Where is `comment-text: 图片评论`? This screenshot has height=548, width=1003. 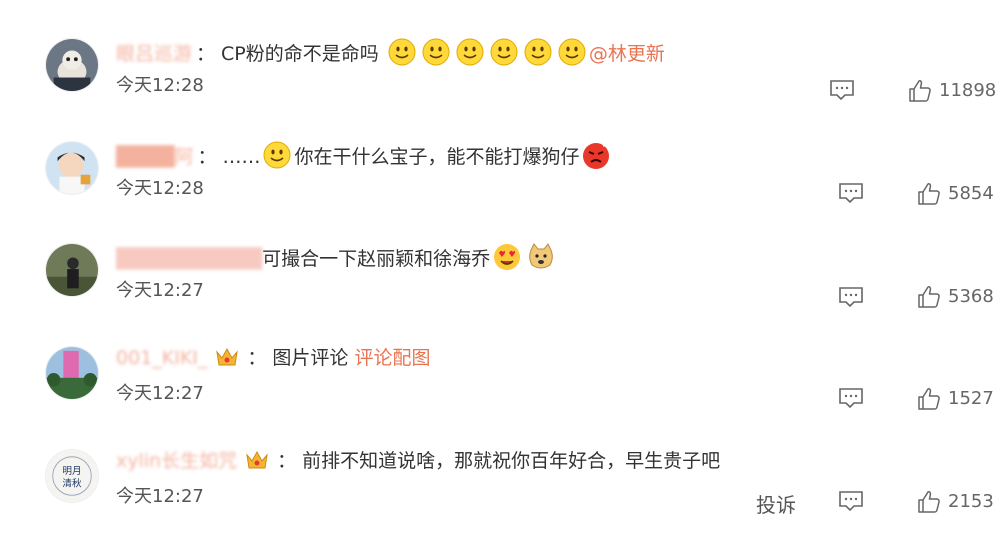
comment-text: 图片评论 is located at coordinates (310, 358).